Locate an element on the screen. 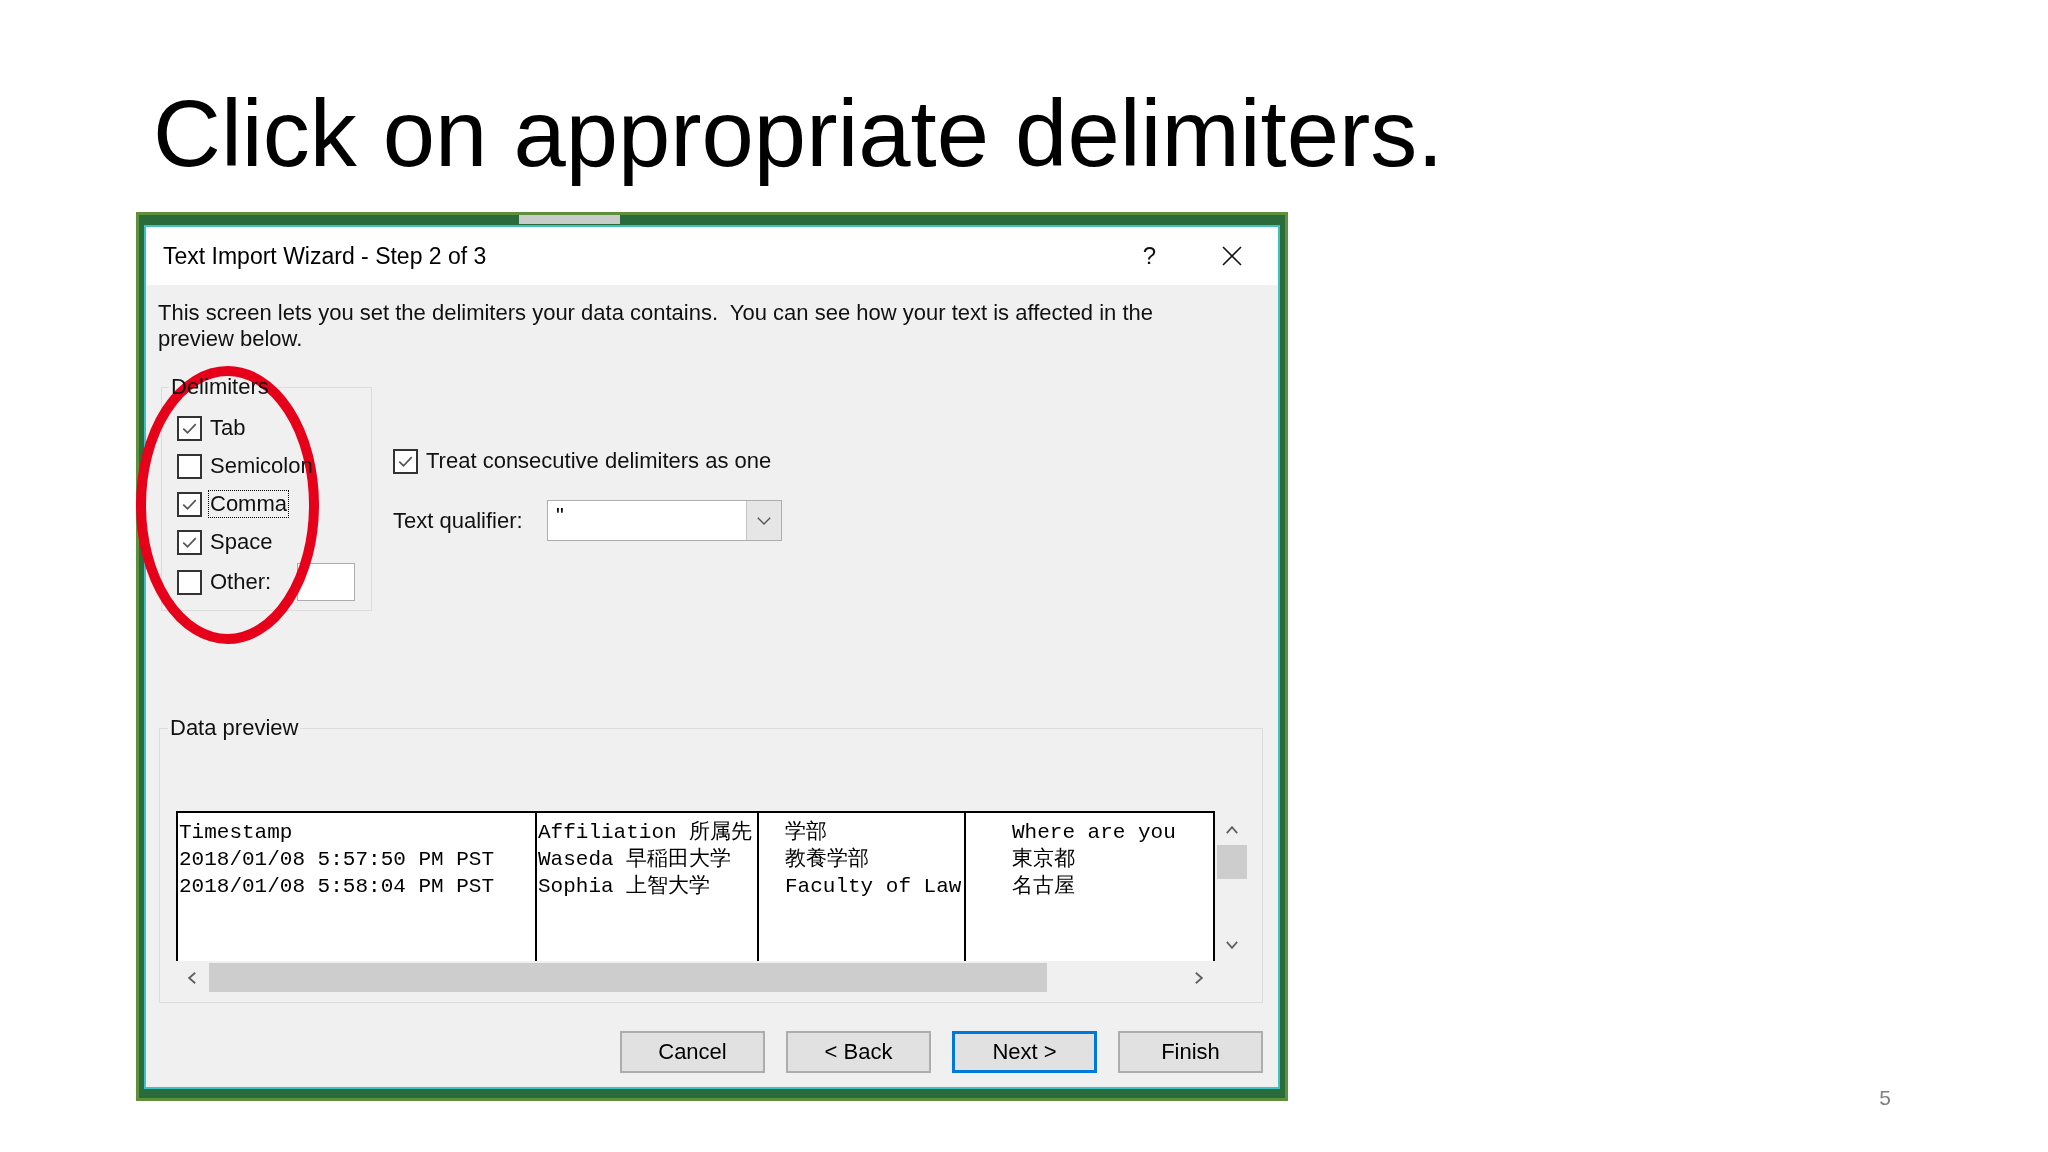 The image size is (2048, 1152). help-button: ? is located at coordinates (1149, 256).